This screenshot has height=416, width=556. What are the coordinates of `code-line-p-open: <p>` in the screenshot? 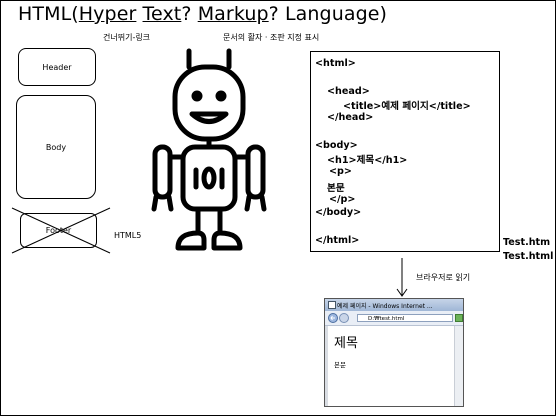 It's located at (340, 171).